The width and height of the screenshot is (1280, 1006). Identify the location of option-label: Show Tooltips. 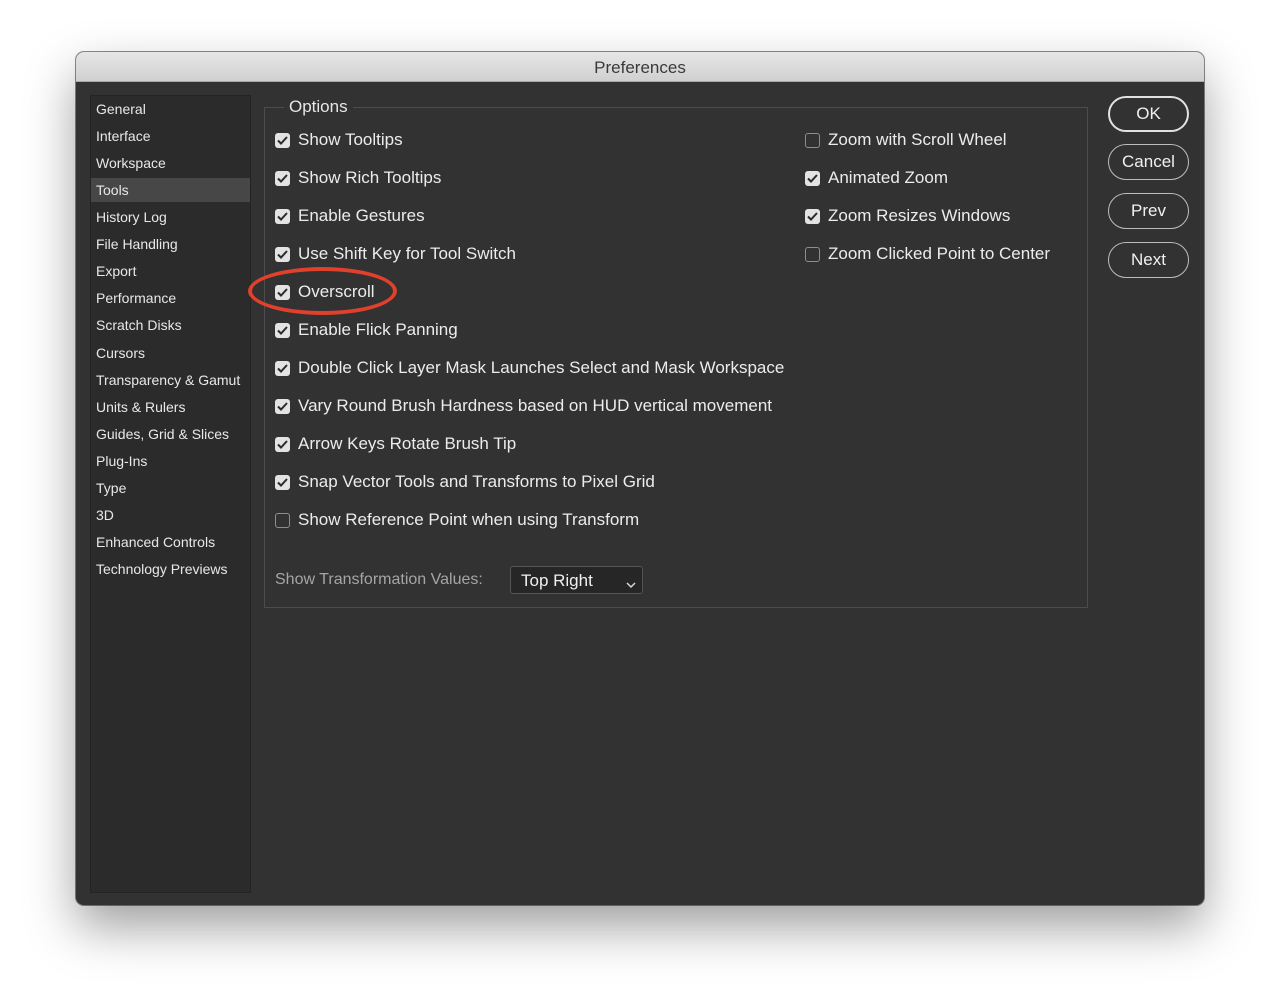
(350, 139).